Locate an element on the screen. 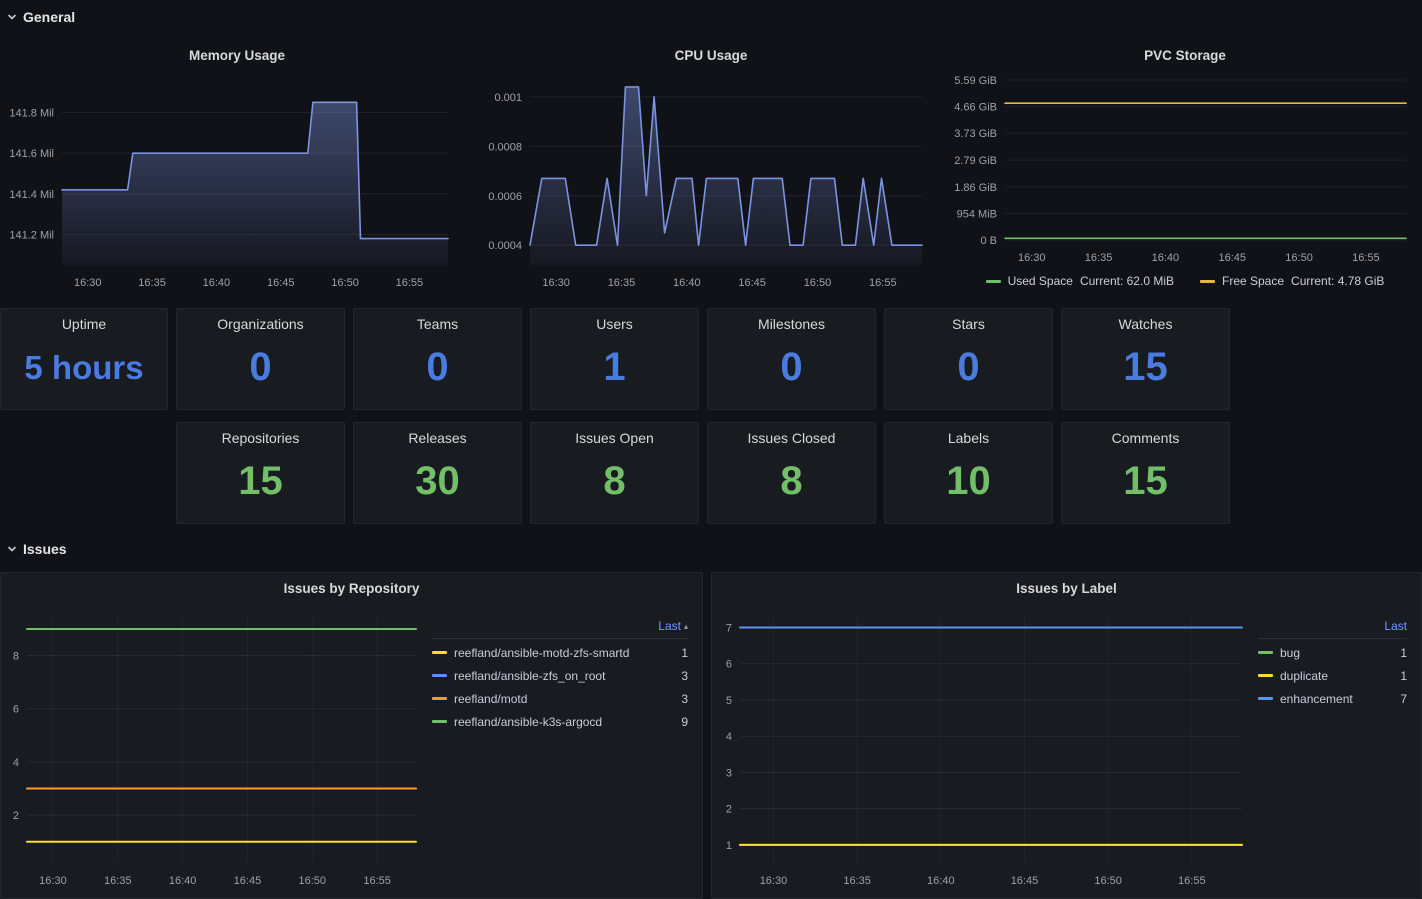 The width and height of the screenshot is (1422, 899). svg-text: 141.6 Mil is located at coordinates (31, 154).